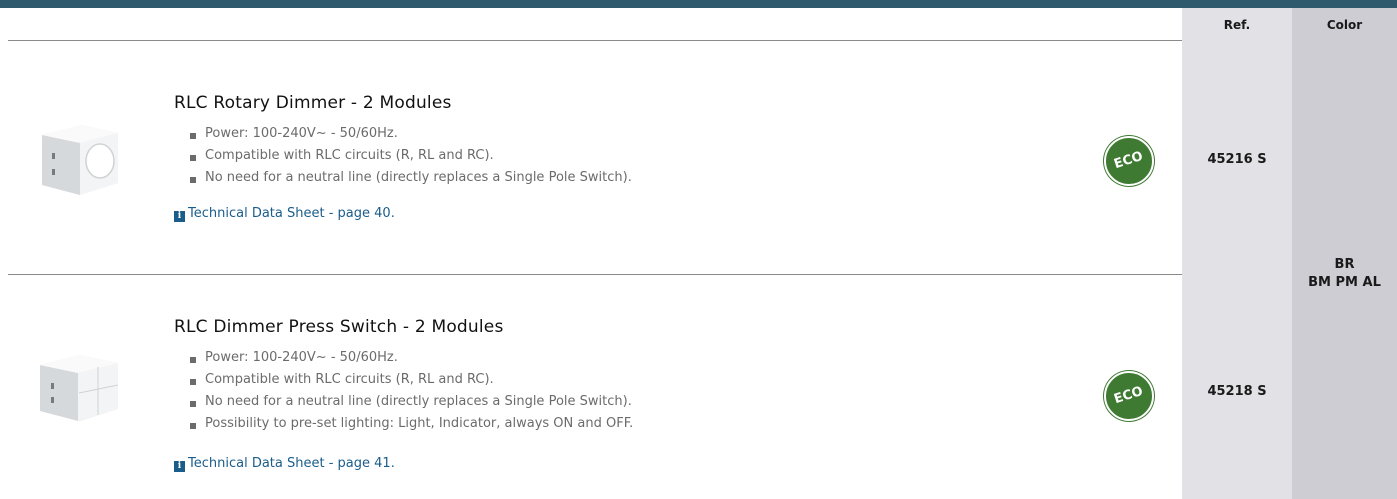  Describe the element at coordinates (1344, 264) in the screenshot. I see `color-value-line: BR` at that location.